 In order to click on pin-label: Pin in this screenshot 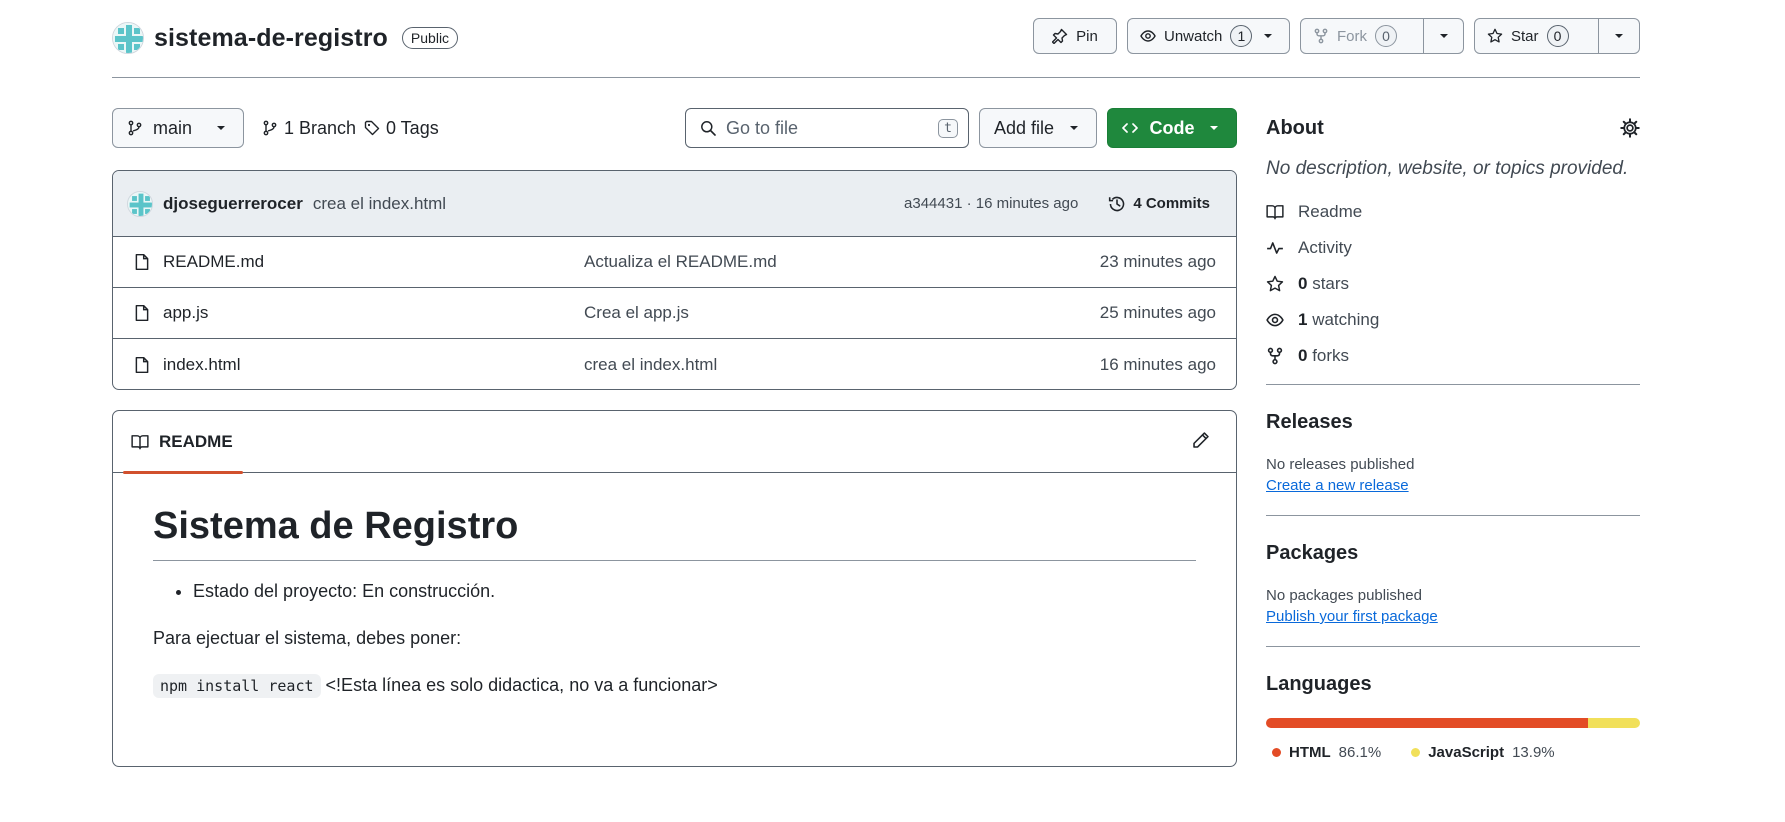, I will do `click(1087, 36)`.